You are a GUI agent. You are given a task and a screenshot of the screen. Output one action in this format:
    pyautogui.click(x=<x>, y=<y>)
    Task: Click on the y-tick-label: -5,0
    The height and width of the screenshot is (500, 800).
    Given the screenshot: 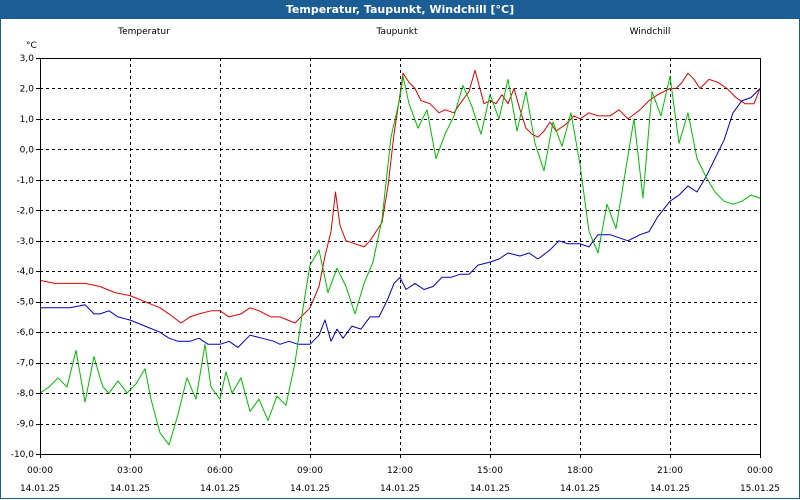 What is the action you would take?
    pyautogui.click(x=25, y=303)
    